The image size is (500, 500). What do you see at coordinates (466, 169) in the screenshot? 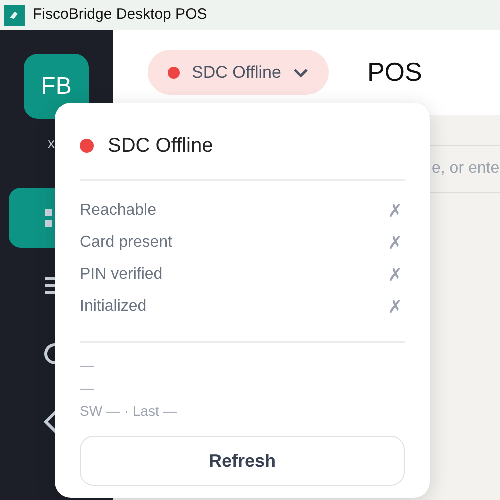
I see `search-placeholder: e, or ente` at bounding box center [466, 169].